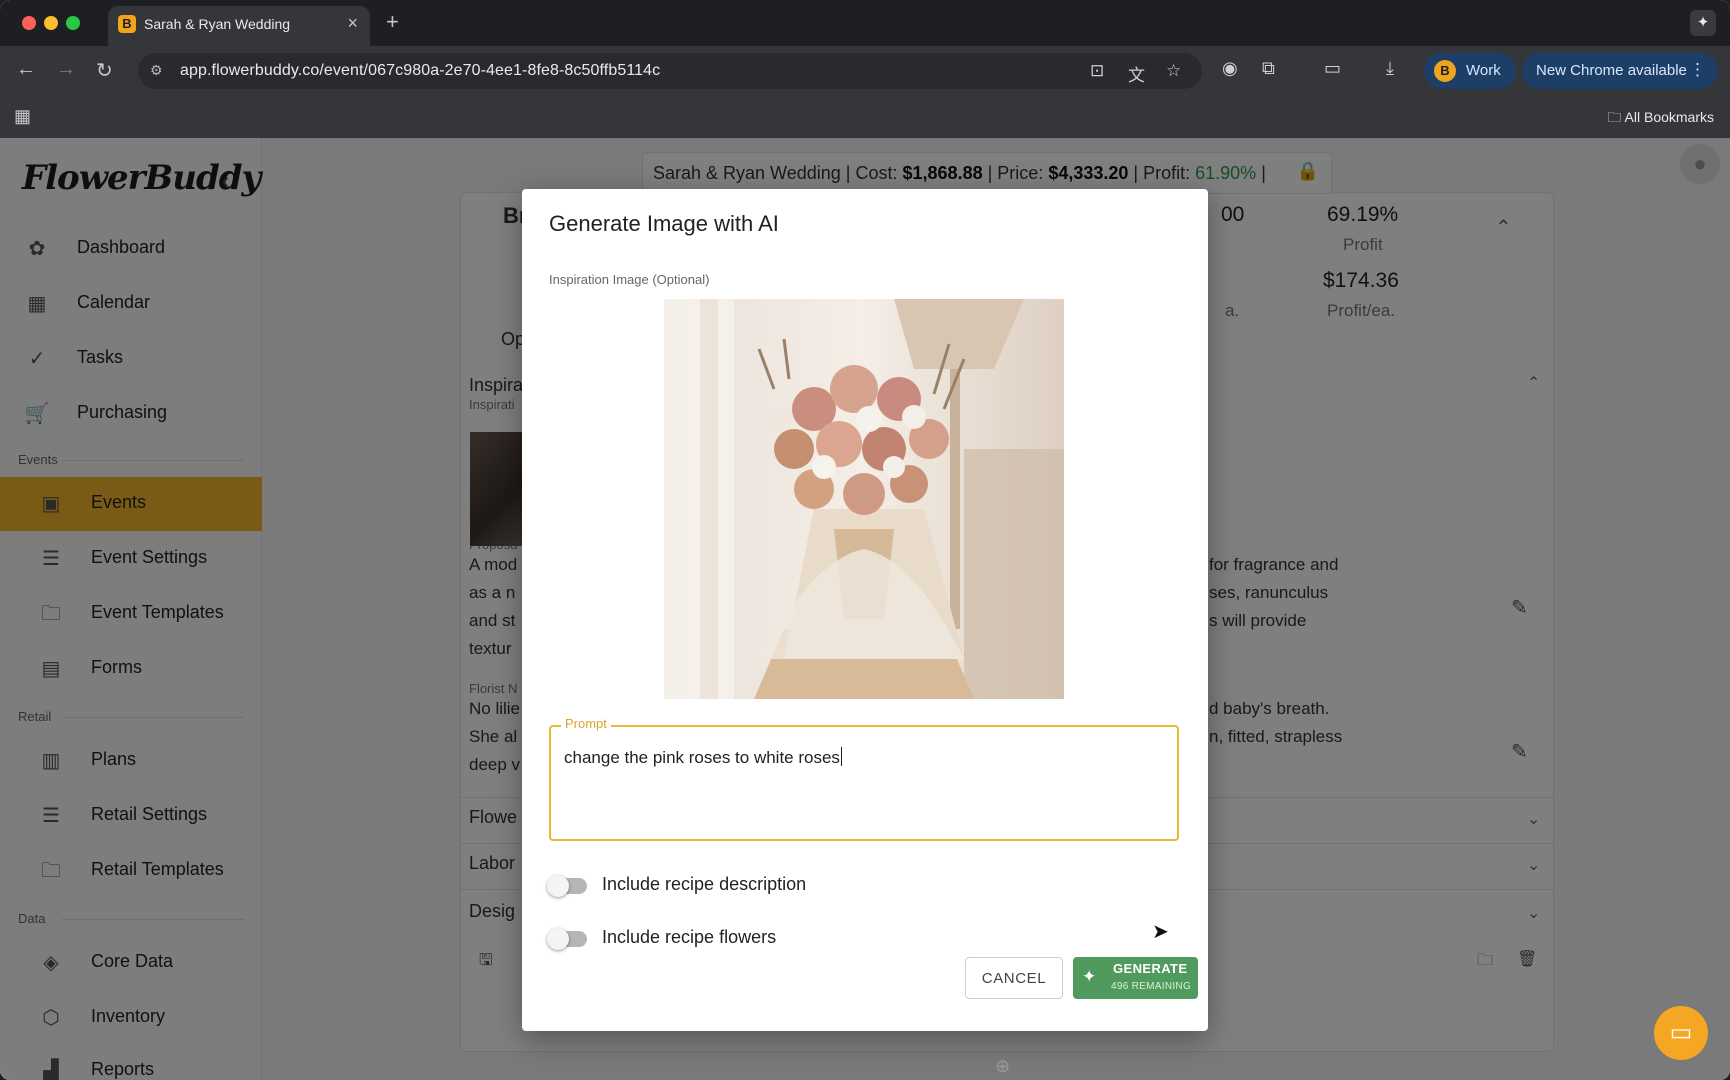  Describe the element at coordinates (156, 70) in the screenshot. I see `site-info-icon: ⚙` at that location.